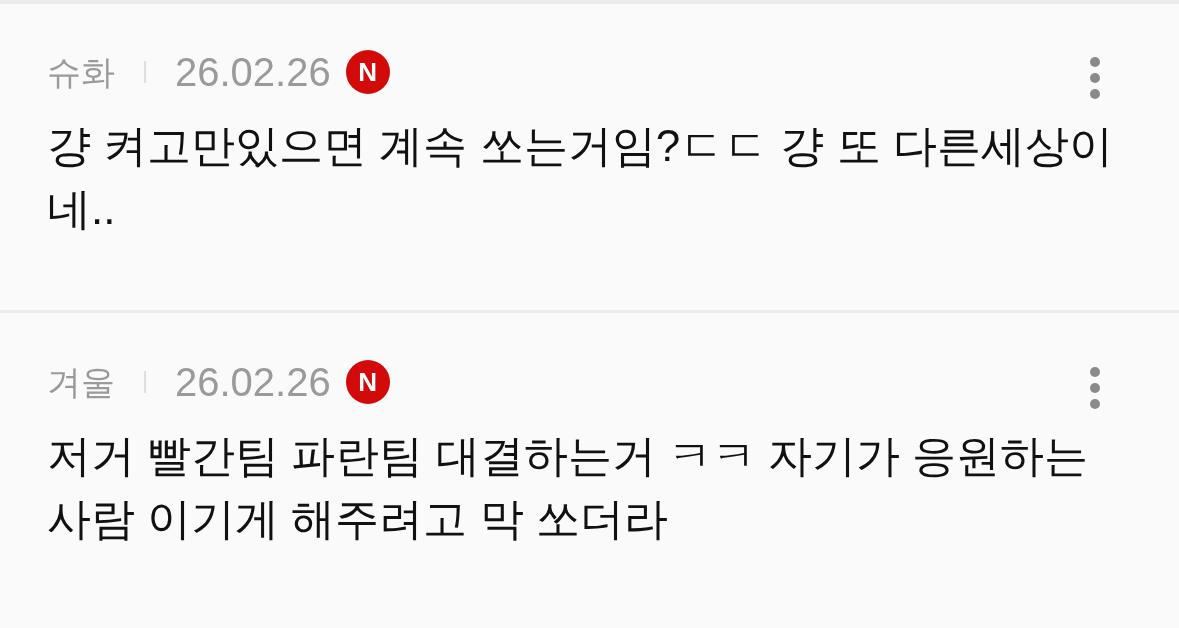 This screenshot has height=628, width=1179. Describe the element at coordinates (81, 382) in the screenshot. I see `comment-author: 겨울` at that location.